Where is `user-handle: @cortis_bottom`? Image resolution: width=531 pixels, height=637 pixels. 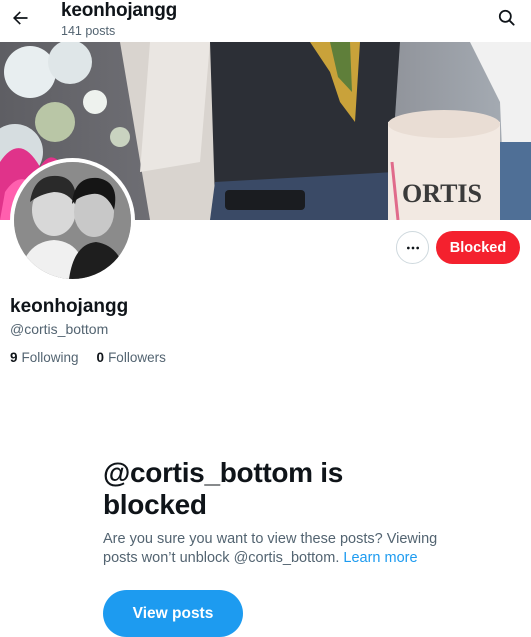
user-handle: @cortis_bottom is located at coordinates (59, 329).